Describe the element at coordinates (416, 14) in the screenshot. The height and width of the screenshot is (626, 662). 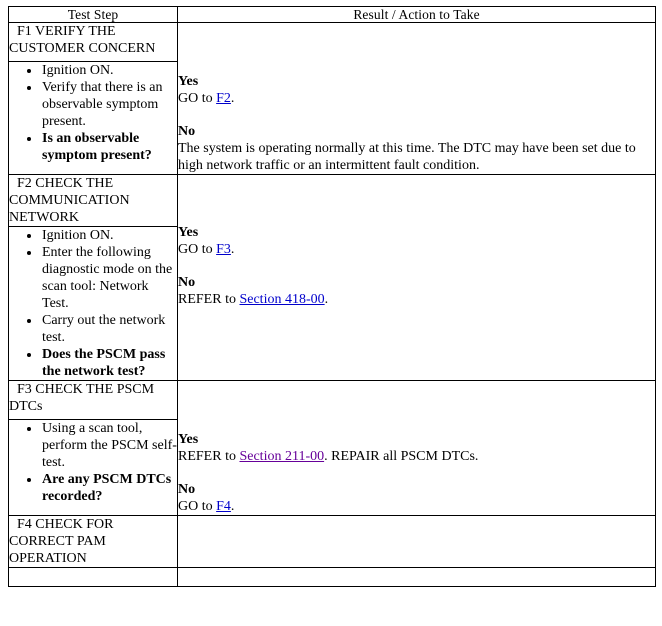
I see `column-header-result-action: Result / Action to Take` at that location.